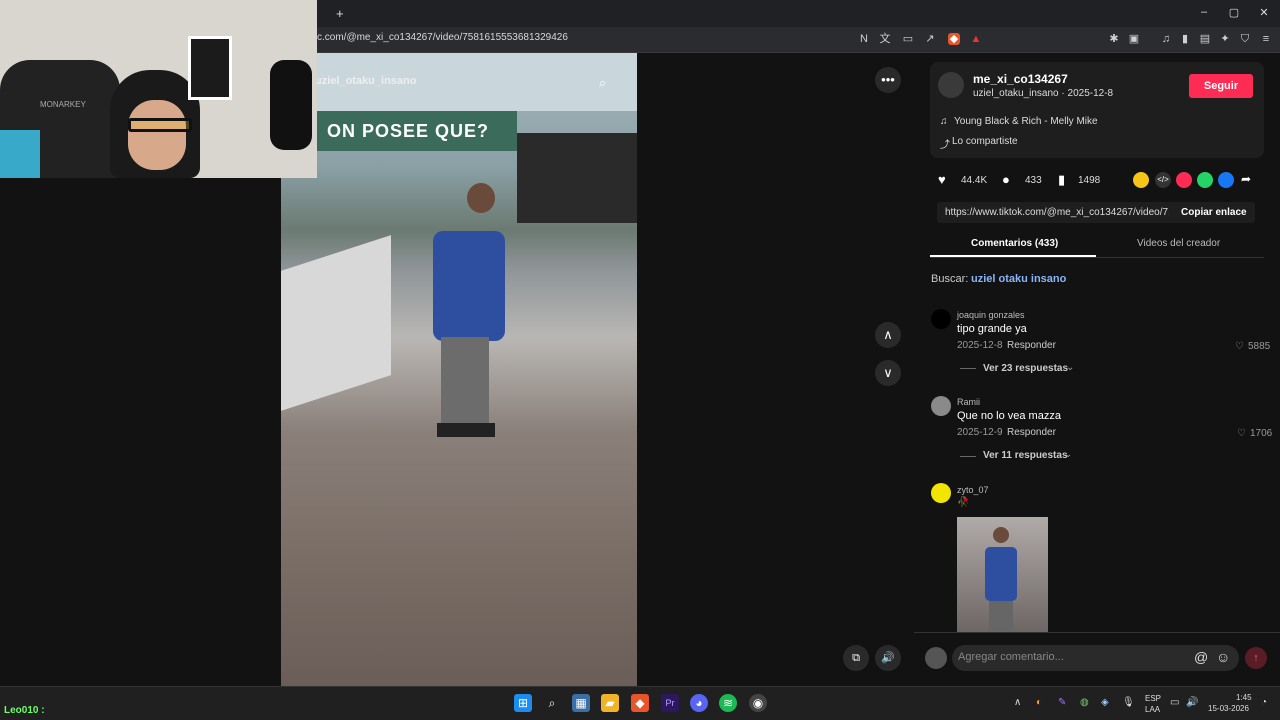 The image size is (1280, 720). I want to click on volume-button: 🔊, so click(888, 658).